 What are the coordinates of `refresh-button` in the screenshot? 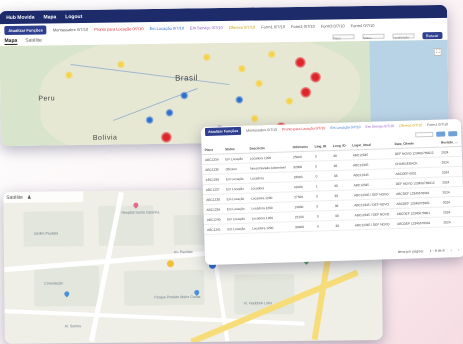 It's located at (453, 134).